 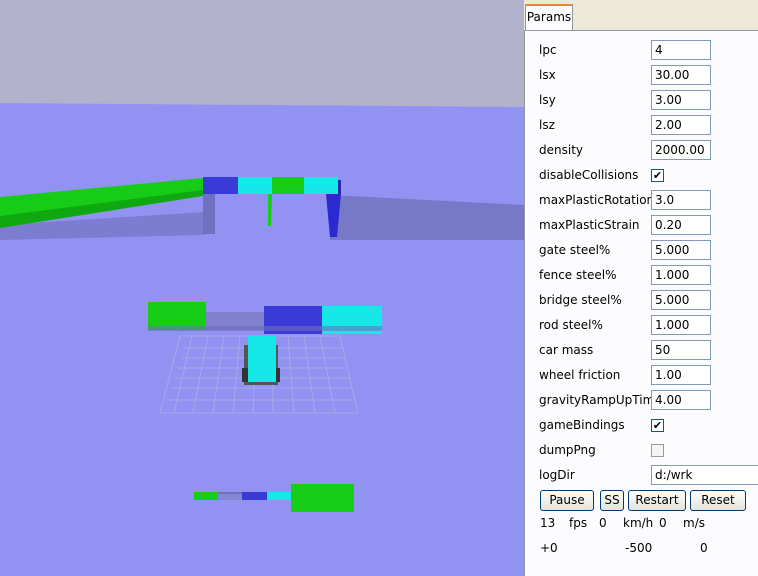 What do you see at coordinates (567, 450) in the screenshot?
I see `param-label: dumpPng` at bounding box center [567, 450].